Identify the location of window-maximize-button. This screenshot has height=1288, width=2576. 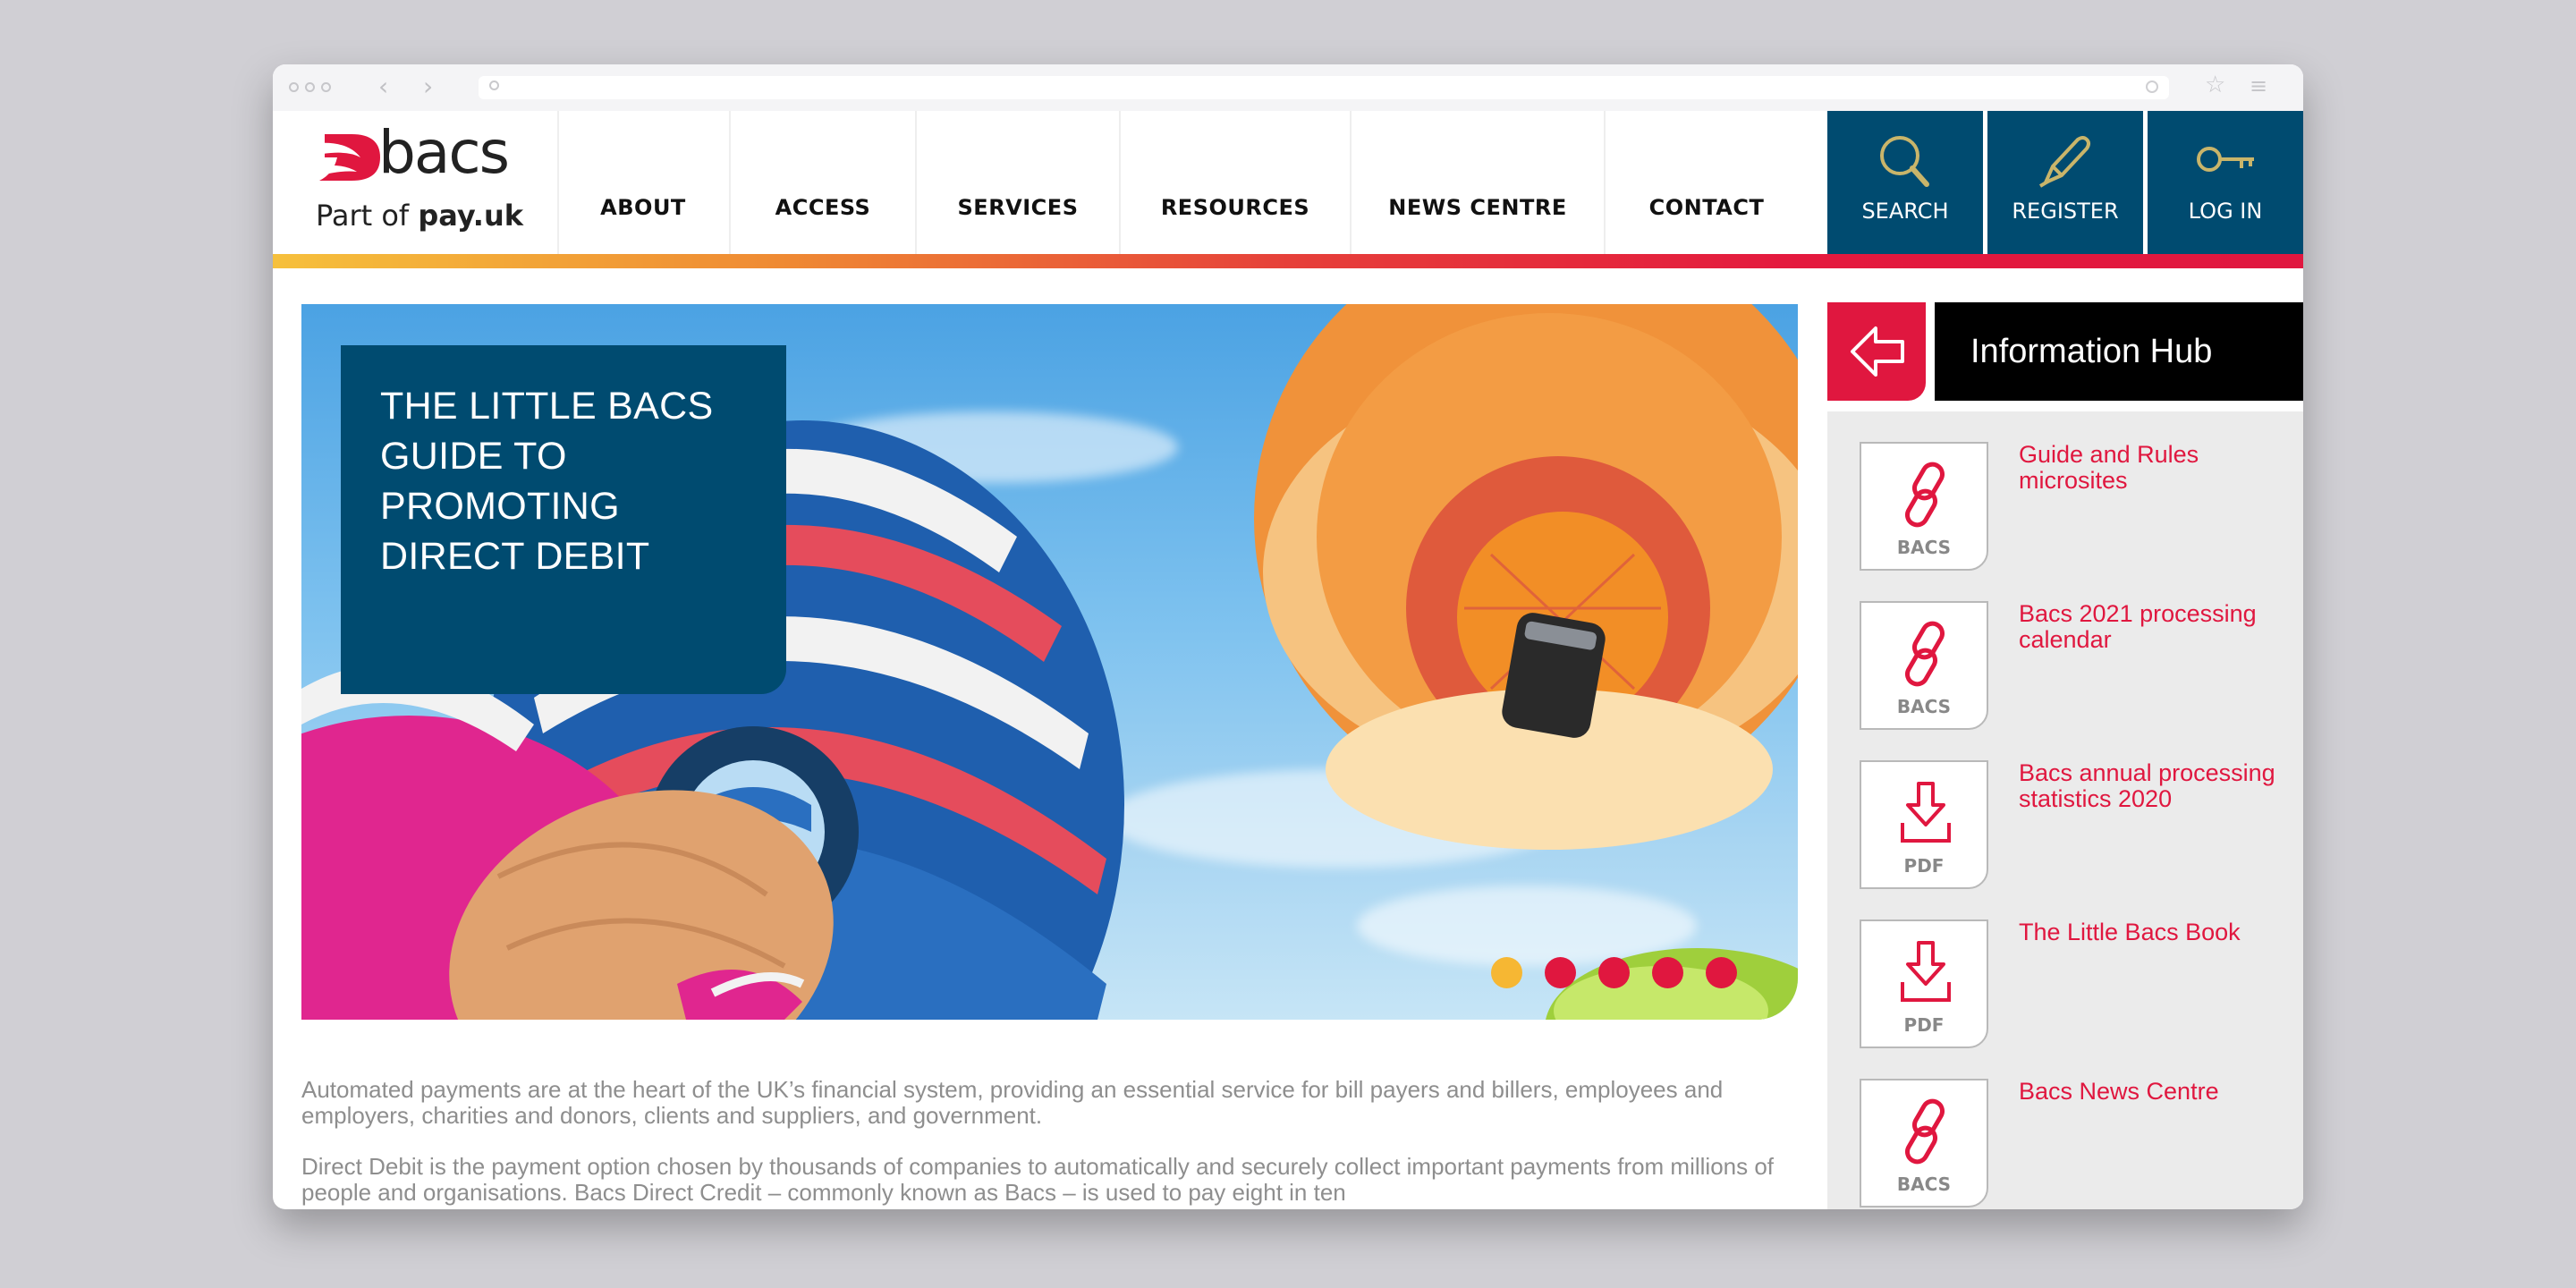
(326, 87).